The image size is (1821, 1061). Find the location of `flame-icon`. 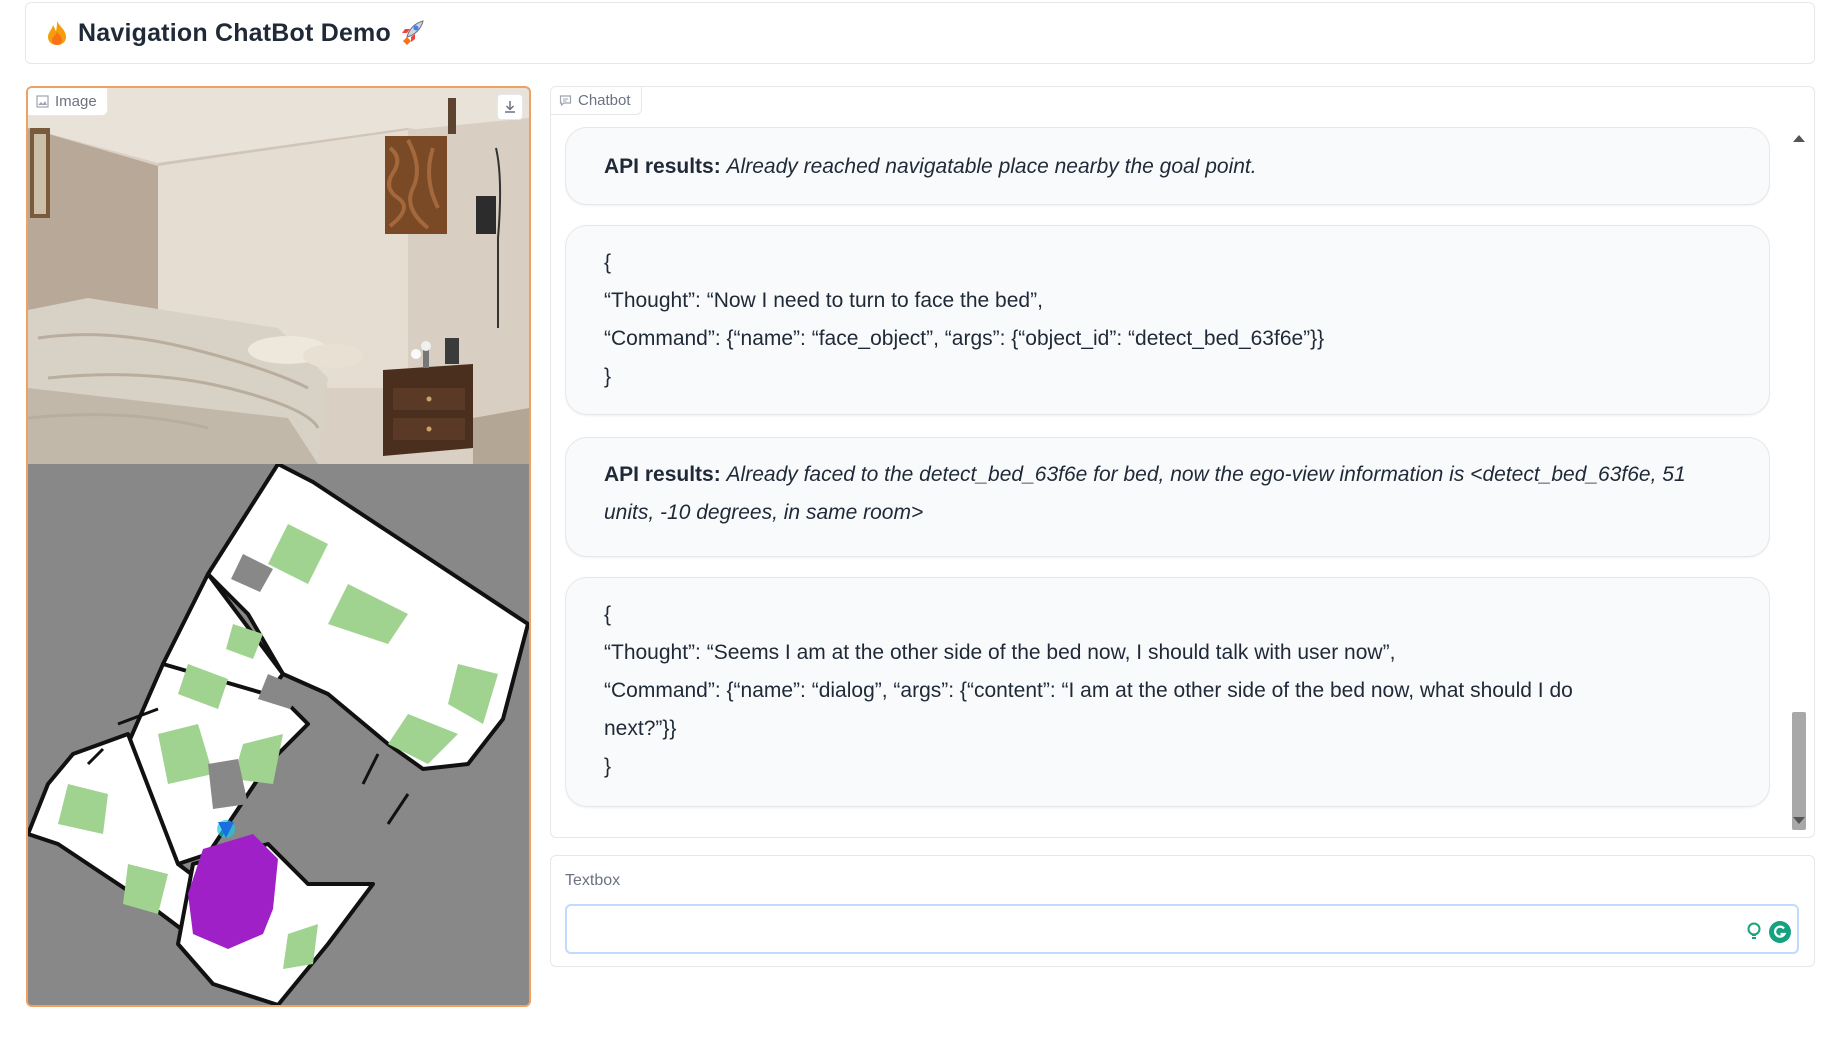

flame-icon is located at coordinates (57, 33).